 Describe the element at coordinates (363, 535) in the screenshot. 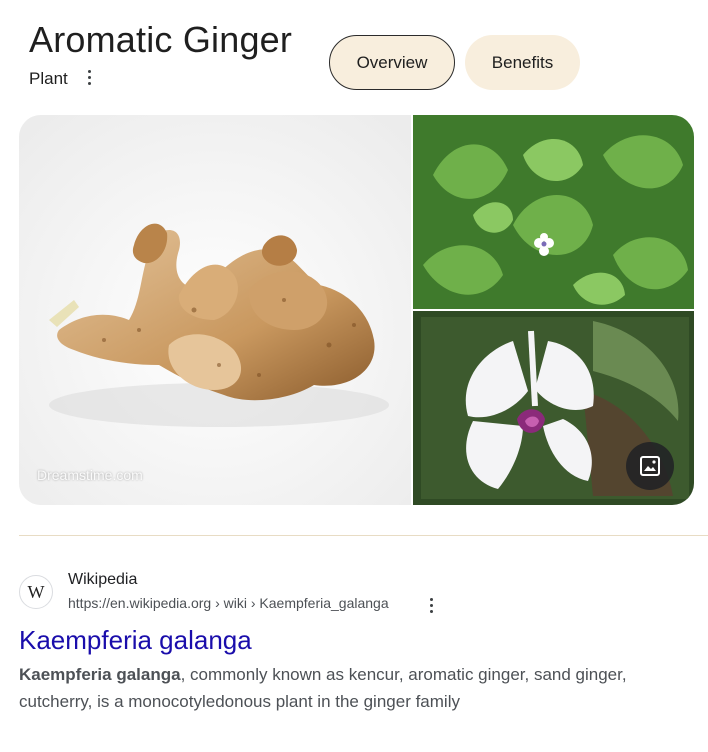

I see `section-divider` at that location.